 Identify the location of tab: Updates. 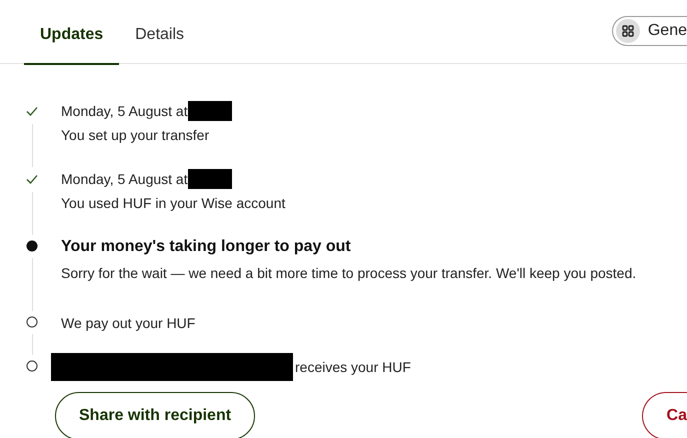
(72, 32).